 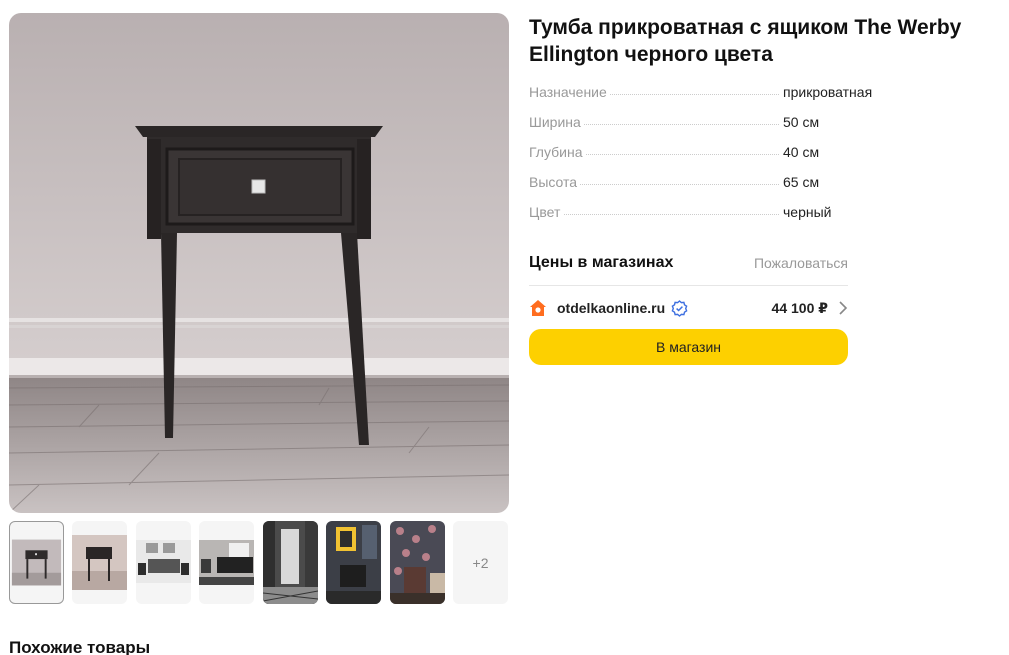 I want to click on more-photos-count: +2, so click(x=480, y=562).